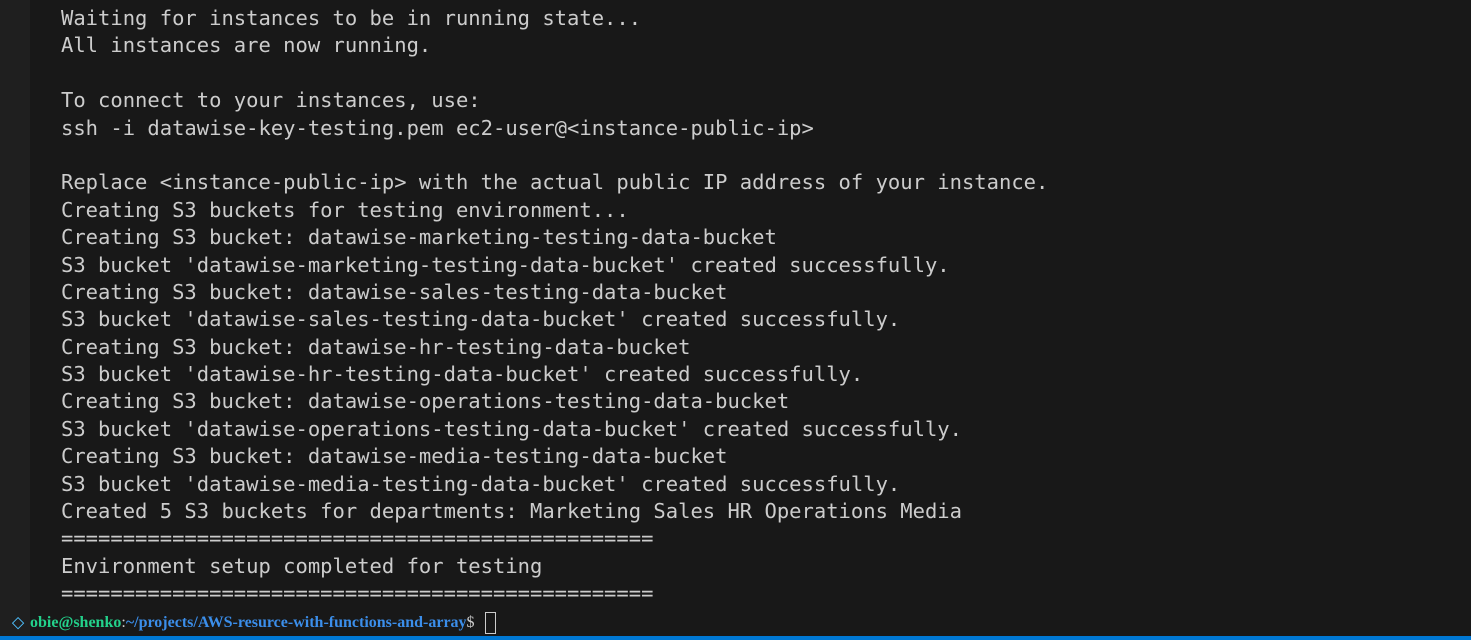 This screenshot has height=640, width=1471. What do you see at coordinates (246, 45) in the screenshot?
I see `terminal-line: All instances are now running.` at bounding box center [246, 45].